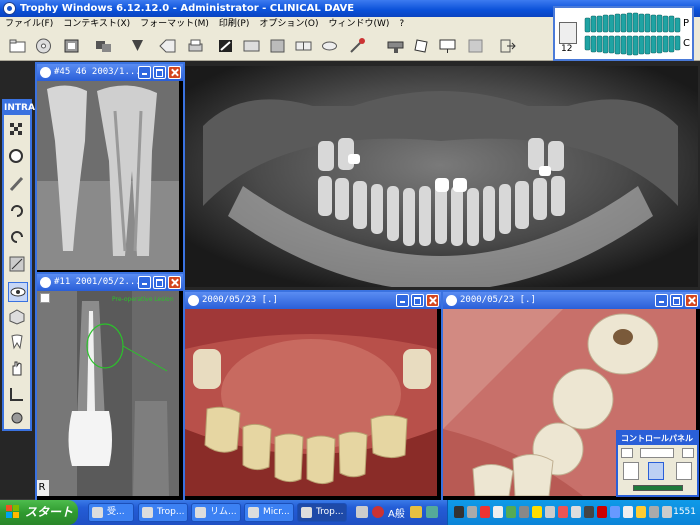 The height and width of the screenshot is (525, 700). What do you see at coordinates (303, 46) in the screenshot?
I see `compare-icon` at bounding box center [303, 46].